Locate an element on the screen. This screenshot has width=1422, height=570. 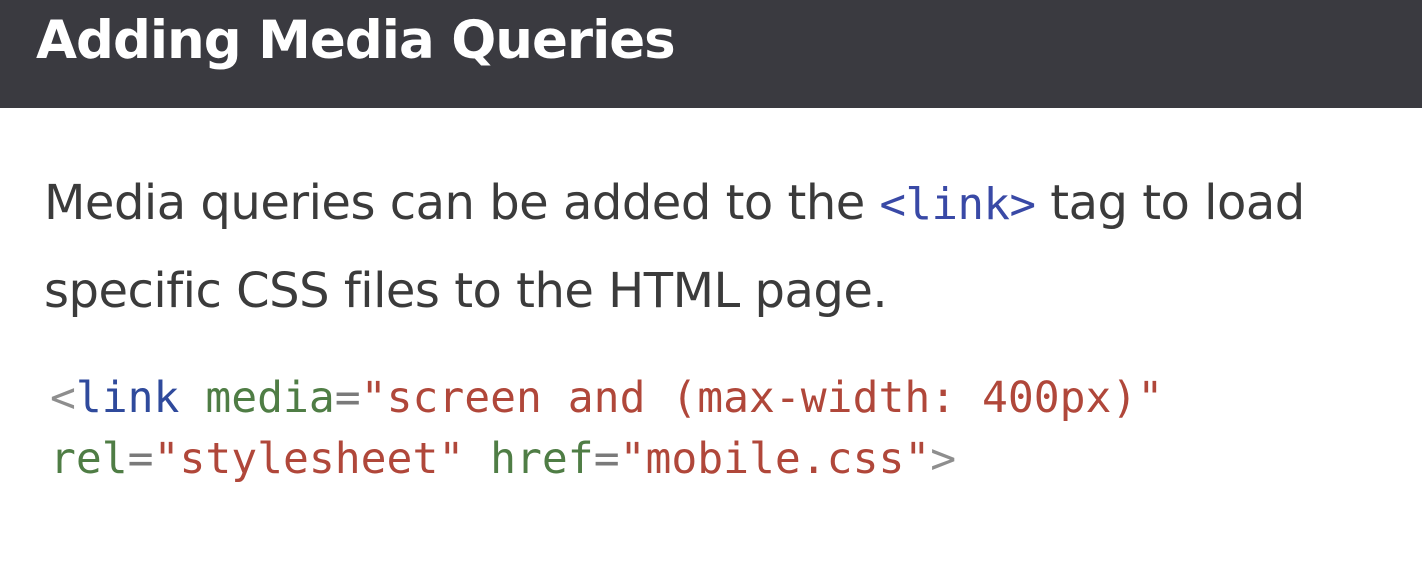
code-tag-name: link is located at coordinates (127, 398).